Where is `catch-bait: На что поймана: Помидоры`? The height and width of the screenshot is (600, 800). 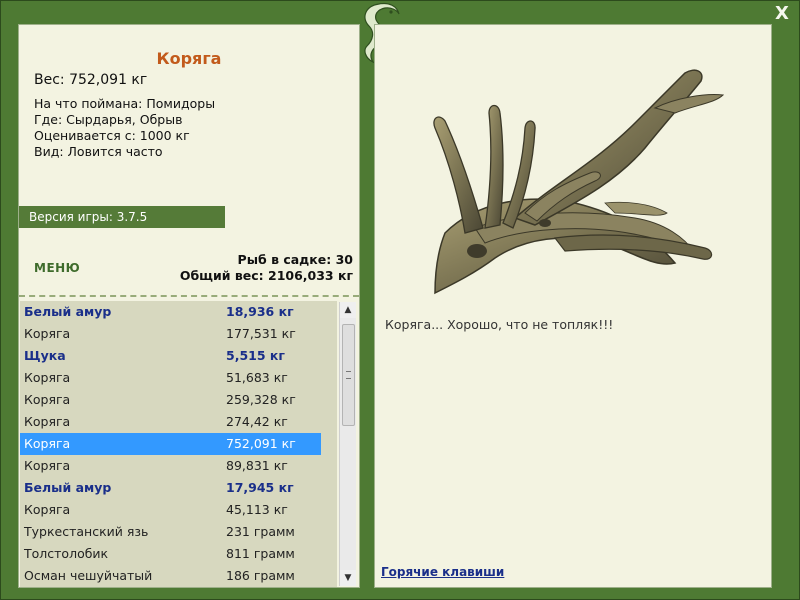 catch-bait: На что поймана: Помидоры is located at coordinates (125, 103).